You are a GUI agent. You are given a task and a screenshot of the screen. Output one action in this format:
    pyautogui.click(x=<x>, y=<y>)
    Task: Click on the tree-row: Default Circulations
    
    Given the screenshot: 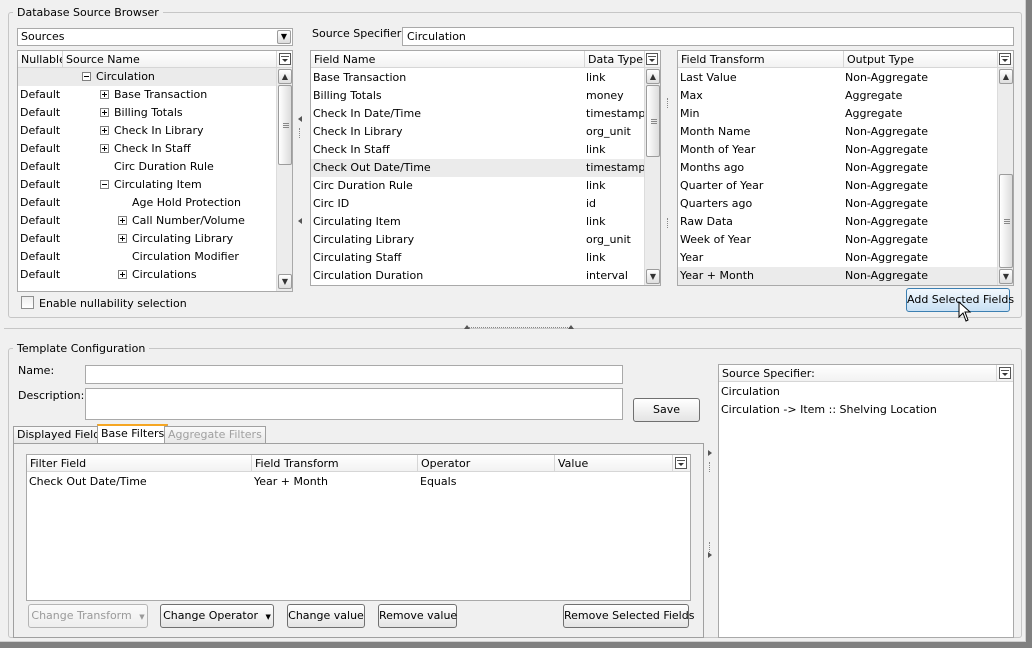 What is the action you would take?
    pyautogui.click(x=147, y=275)
    